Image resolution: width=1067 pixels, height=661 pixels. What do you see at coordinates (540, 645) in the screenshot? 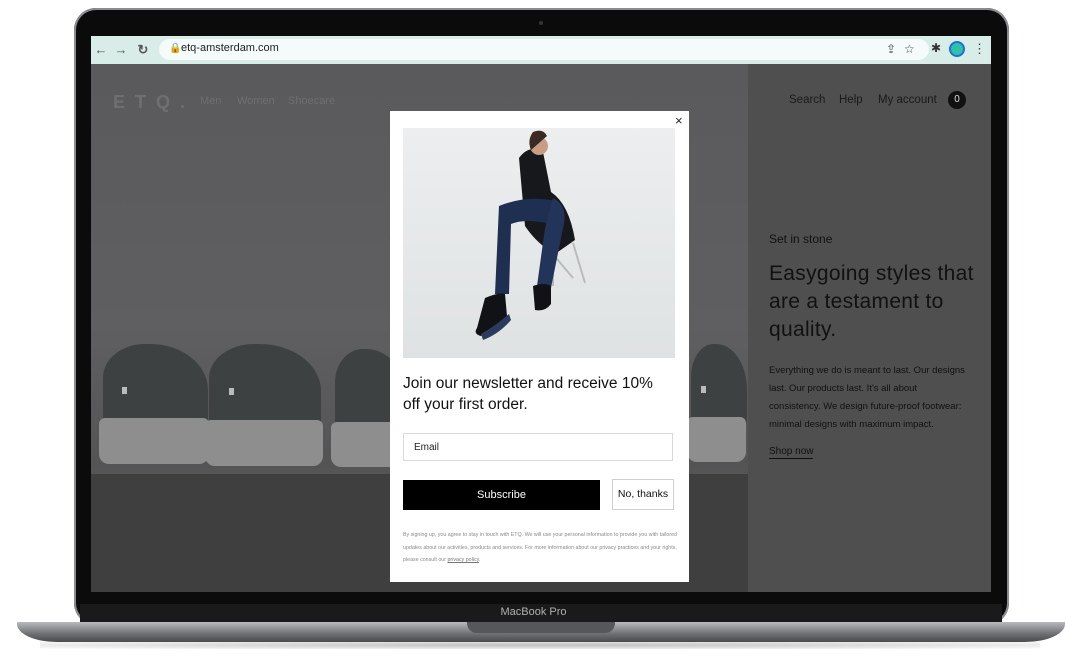
I see `laptop-shadow` at bounding box center [540, 645].